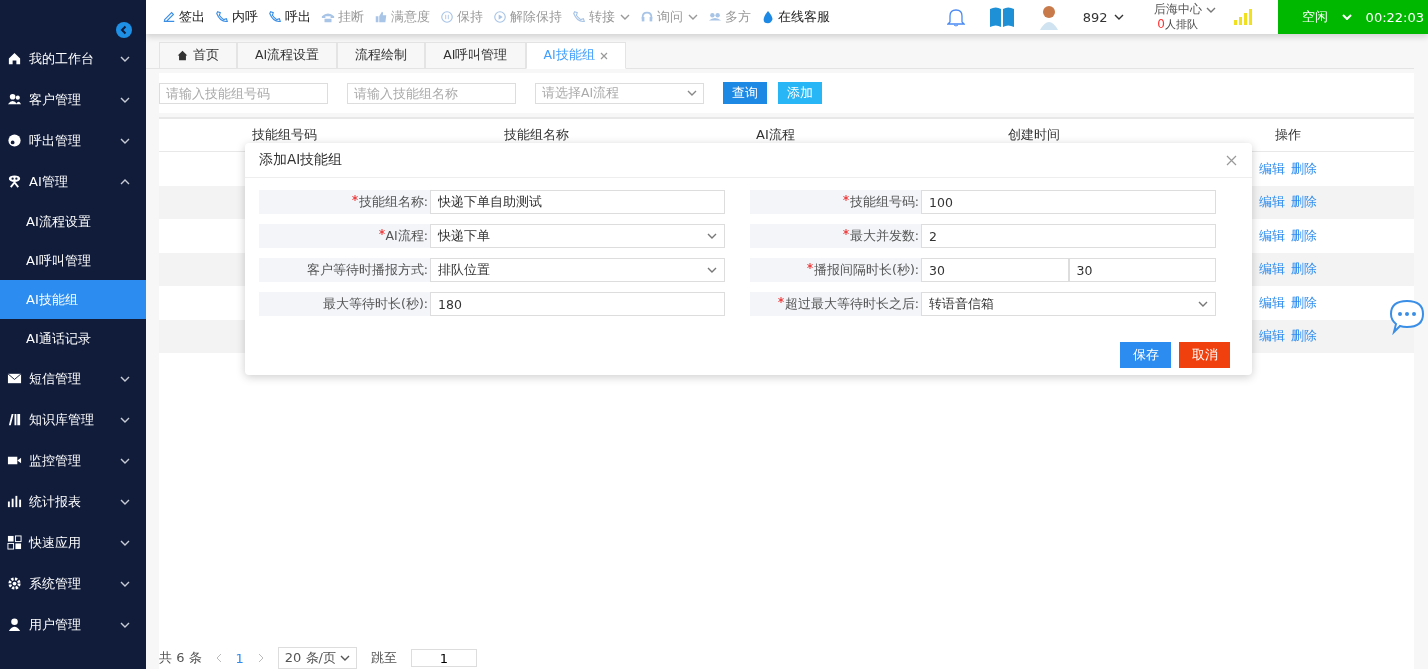 Image resolution: width=1428 pixels, height=669 pixels. Describe the element at coordinates (835, 270) in the screenshot. I see `field-label: 播报间隔时长(秒):` at that location.